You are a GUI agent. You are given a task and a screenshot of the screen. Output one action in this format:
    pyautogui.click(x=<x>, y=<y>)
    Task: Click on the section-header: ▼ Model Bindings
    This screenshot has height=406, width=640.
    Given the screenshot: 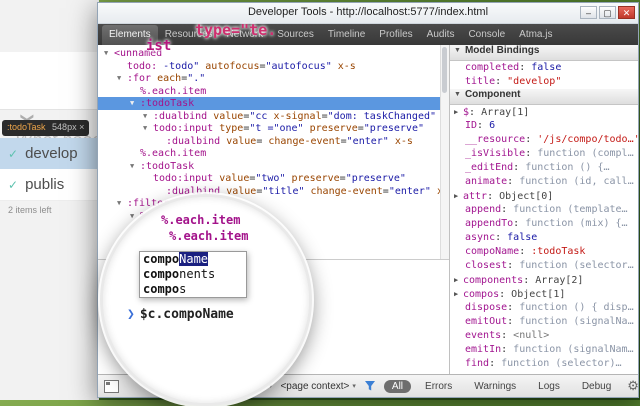 What is the action you would take?
    pyautogui.click(x=544, y=53)
    